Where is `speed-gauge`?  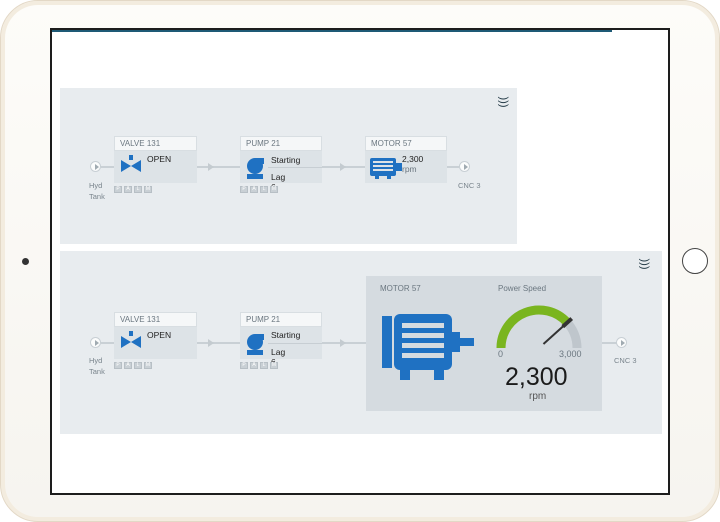
speed-gauge is located at coordinates (539, 327).